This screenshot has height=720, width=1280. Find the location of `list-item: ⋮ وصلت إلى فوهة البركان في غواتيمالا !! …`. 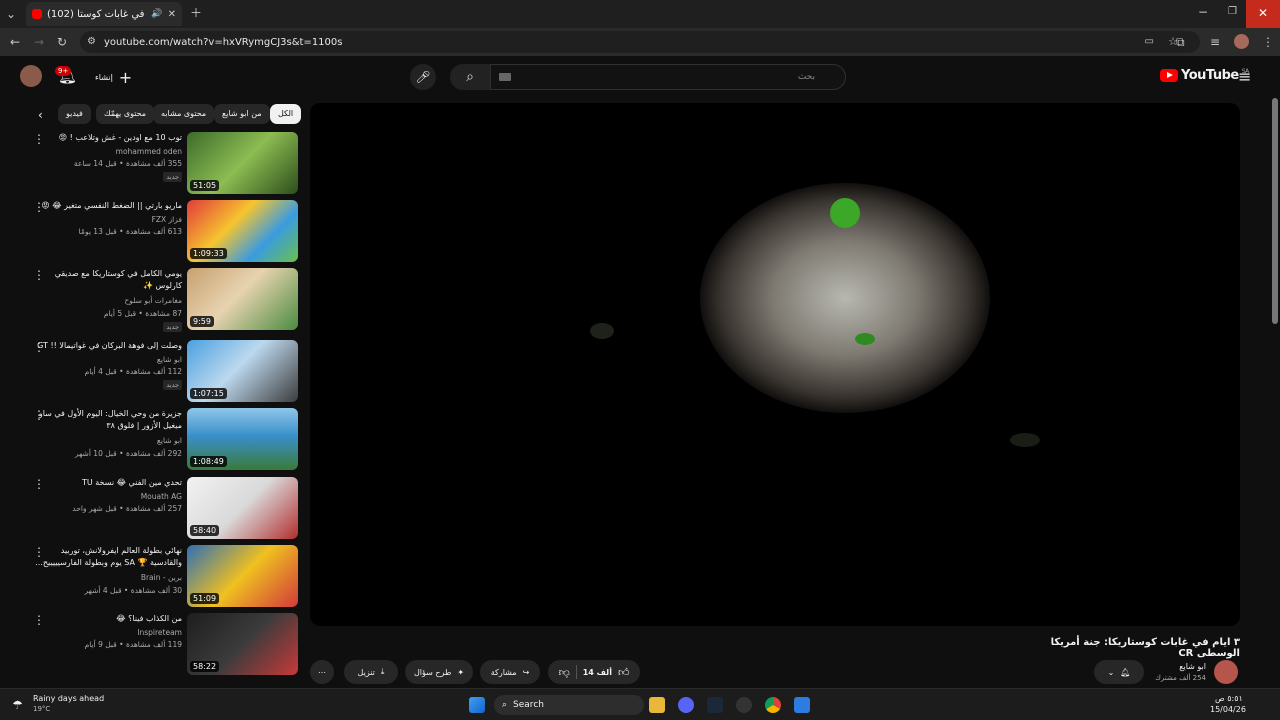

list-item: ⋮ وصلت إلى فوهة البركان في غواتيمالا !! … is located at coordinates (165, 373).